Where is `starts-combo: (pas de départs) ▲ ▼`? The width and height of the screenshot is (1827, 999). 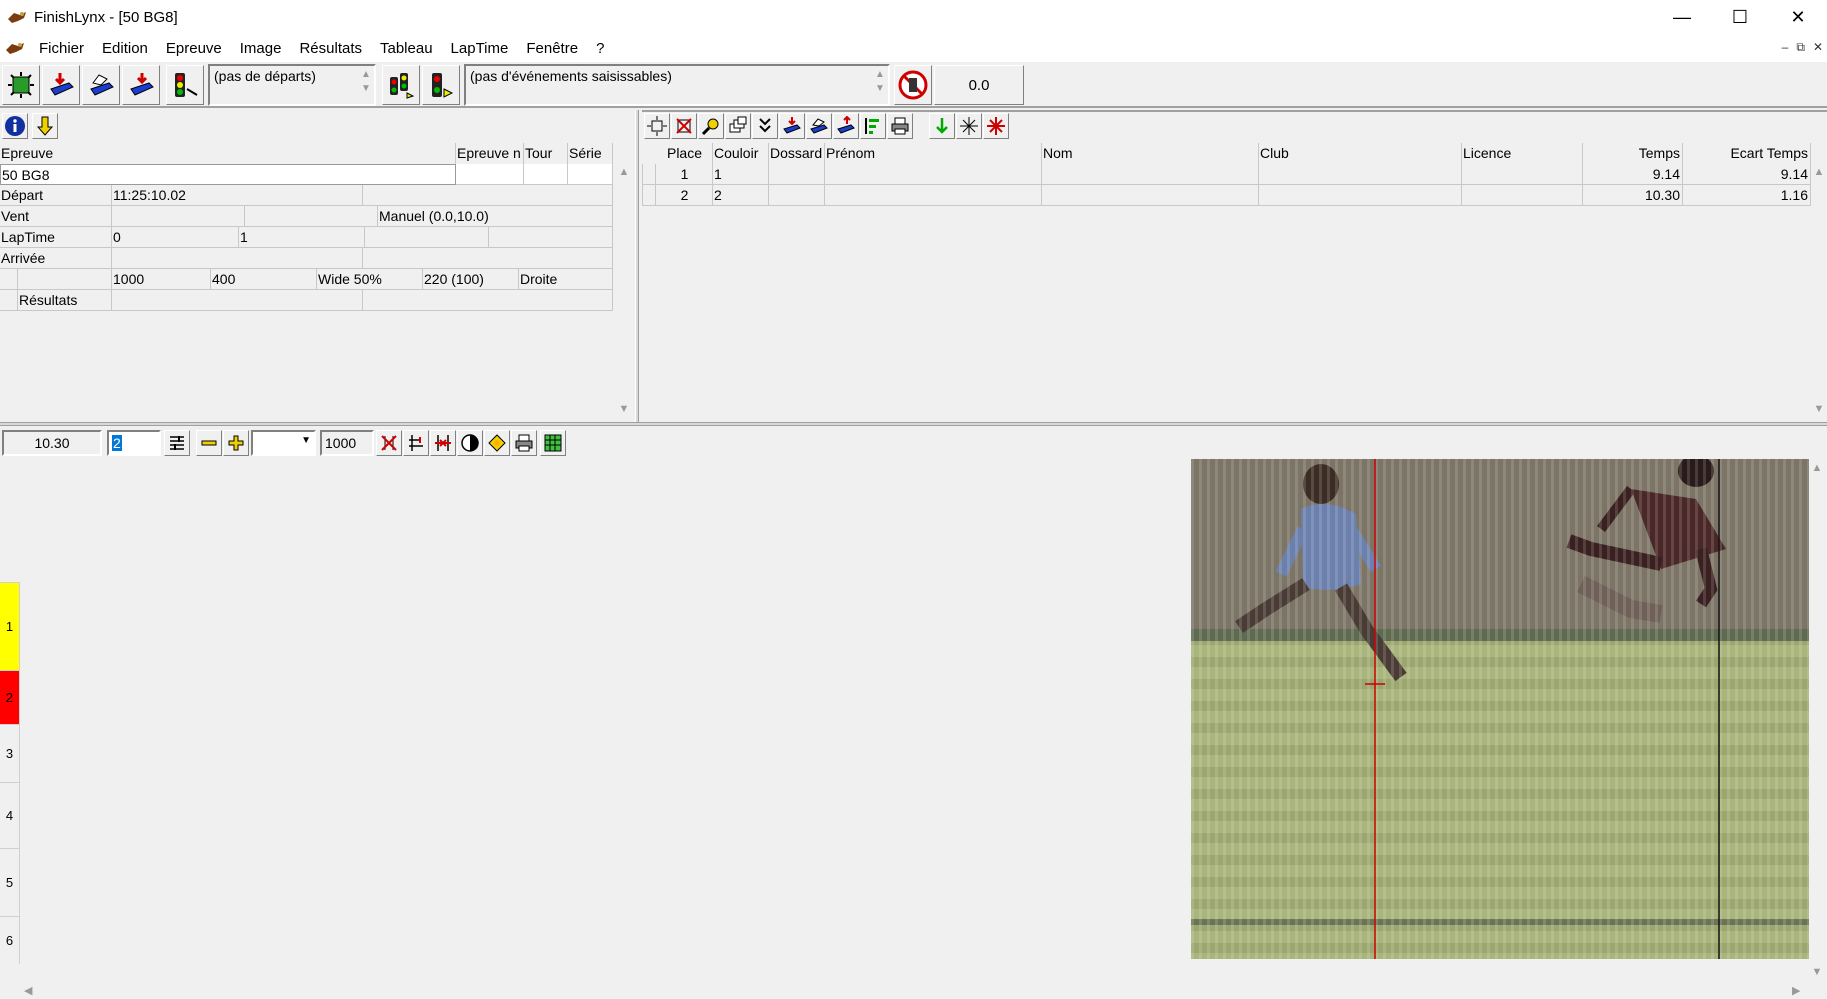
starts-combo: (pas de départs) ▲ ▼ is located at coordinates (292, 85).